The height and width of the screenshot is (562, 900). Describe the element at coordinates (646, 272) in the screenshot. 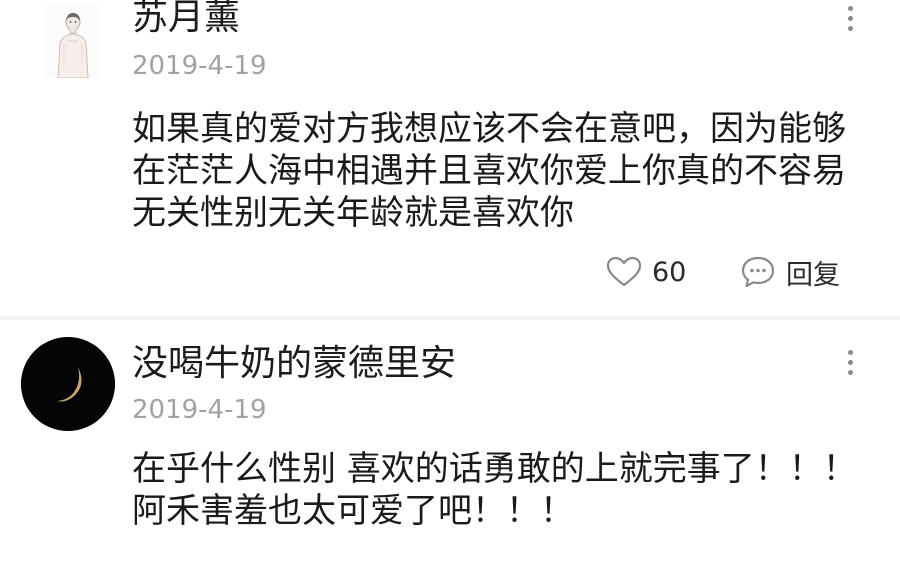

I see `like-button: 60` at that location.